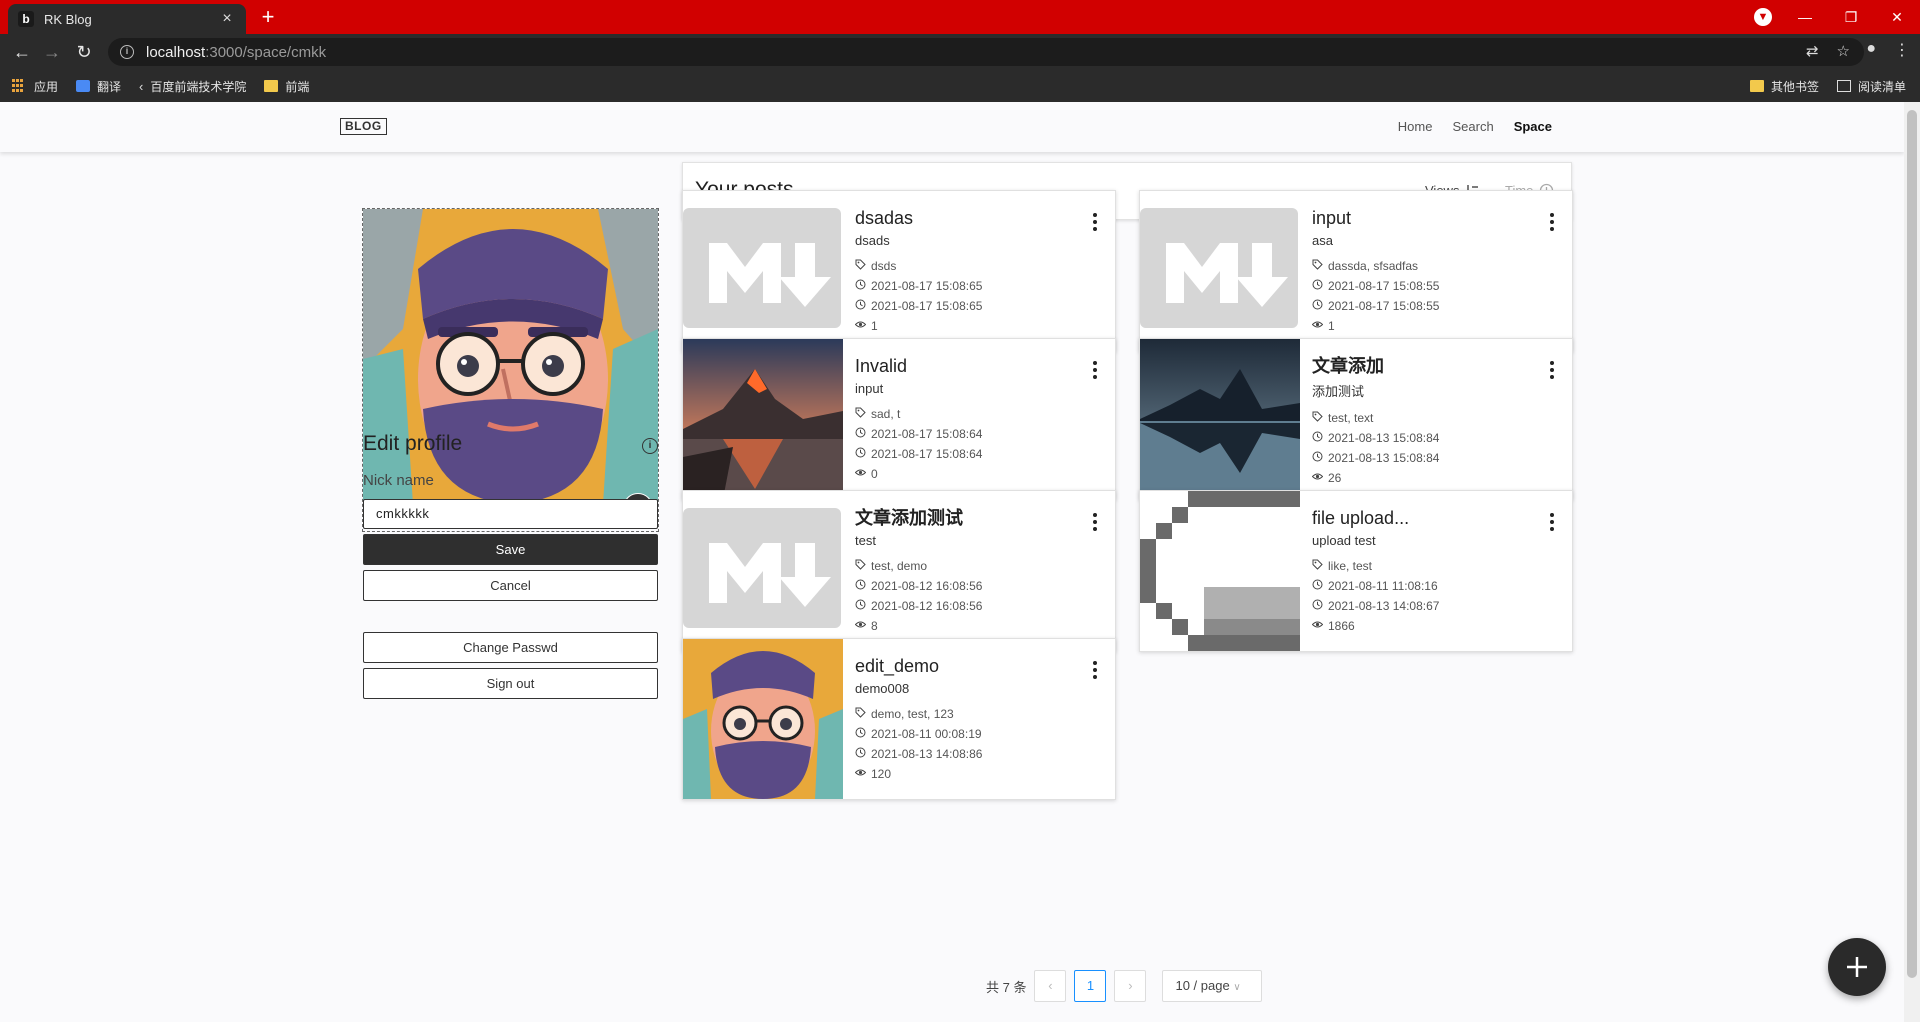 The height and width of the screenshot is (1032, 1920). I want to click on post-updated: 2021-08-17 15:08:64, so click(975, 454).